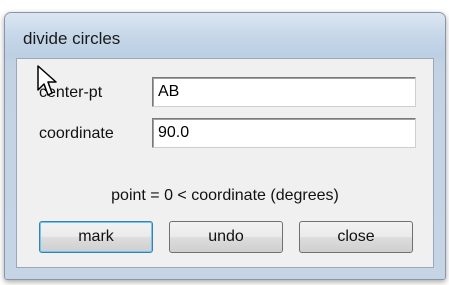  Describe the element at coordinates (284, 133) in the screenshot. I see `coordinate-input: 90.0` at that location.